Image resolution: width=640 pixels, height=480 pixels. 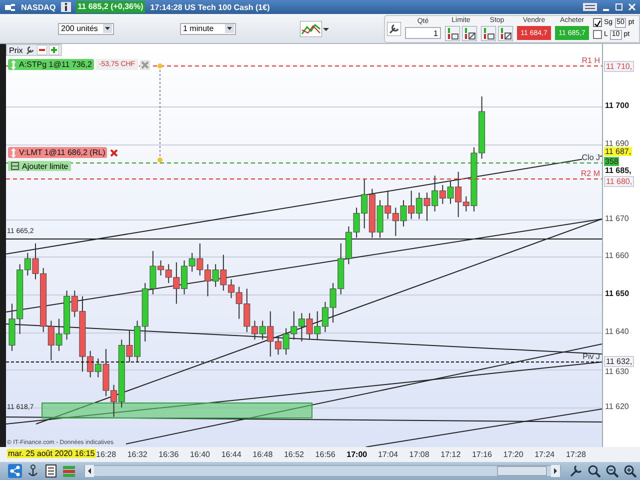 I want to click on document-icon, so click(x=51, y=471).